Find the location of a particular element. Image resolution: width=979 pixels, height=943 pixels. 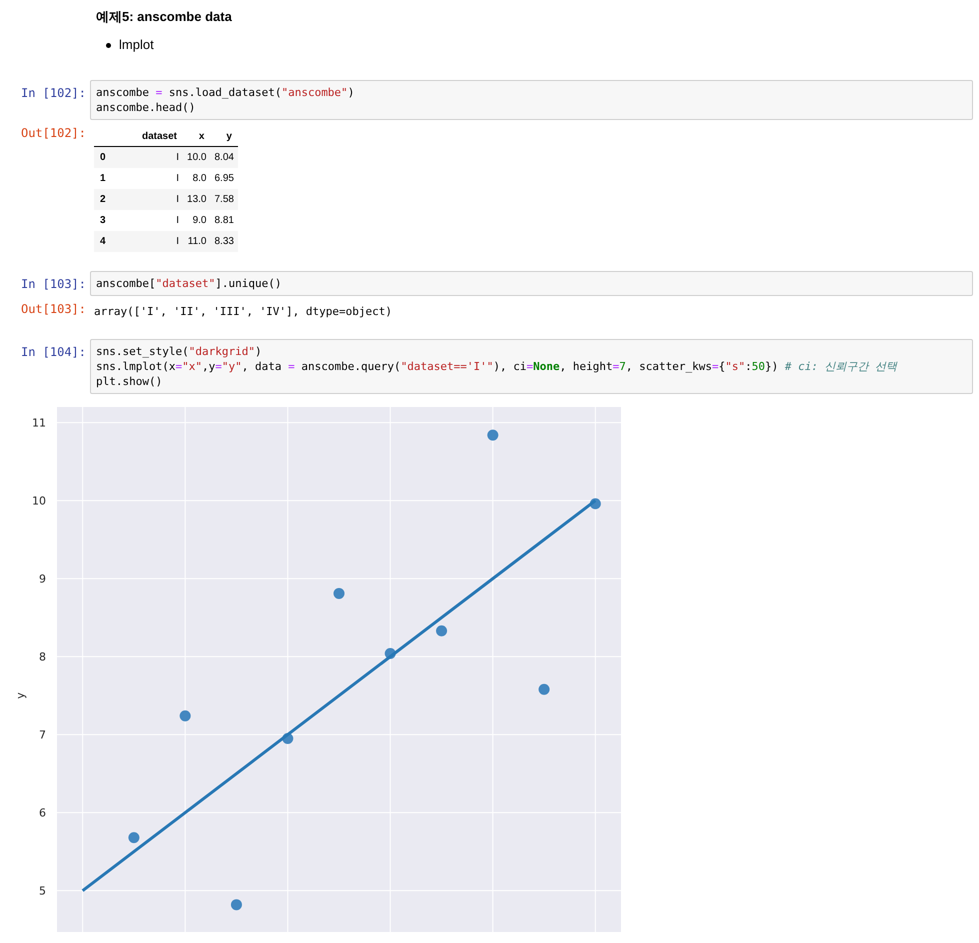

code-line: anscombe["dataset"].unique() is located at coordinates (189, 283).